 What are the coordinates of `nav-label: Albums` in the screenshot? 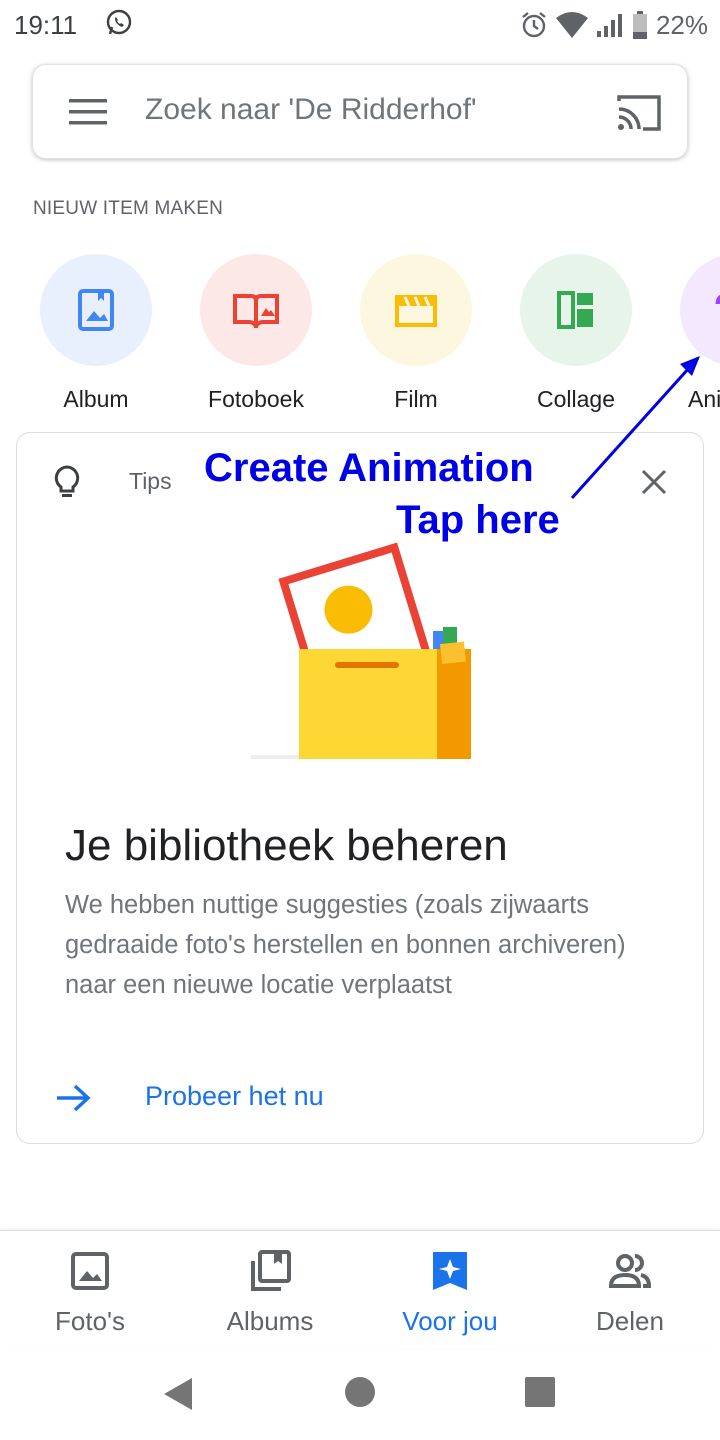 It's located at (270, 1321).